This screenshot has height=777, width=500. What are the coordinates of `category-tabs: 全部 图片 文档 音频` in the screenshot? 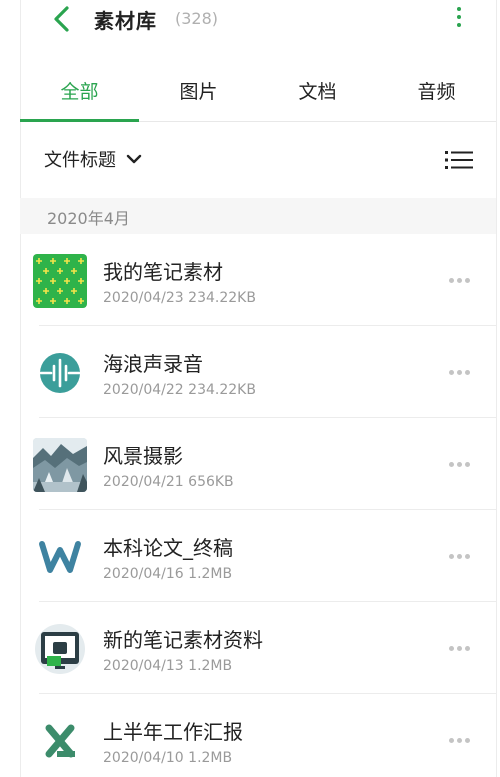 It's located at (258, 91).